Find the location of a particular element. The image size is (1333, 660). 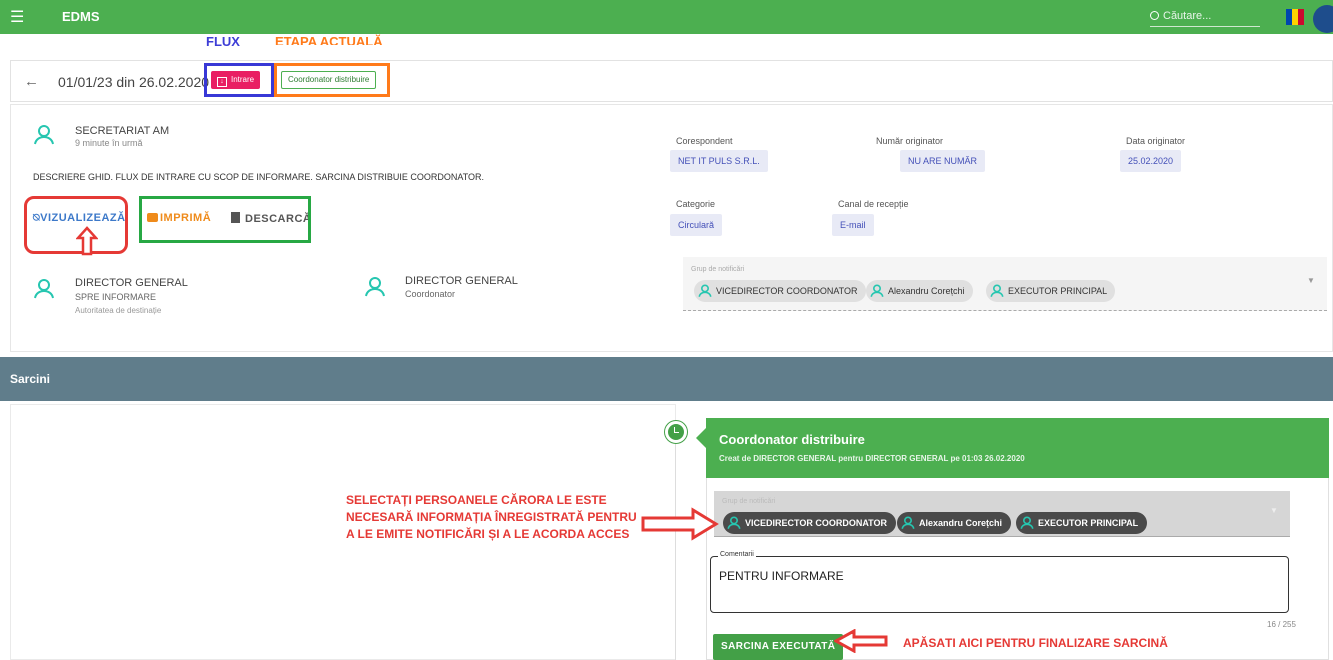

originator-date-value: 25.02.2020 is located at coordinates (1151, 161).